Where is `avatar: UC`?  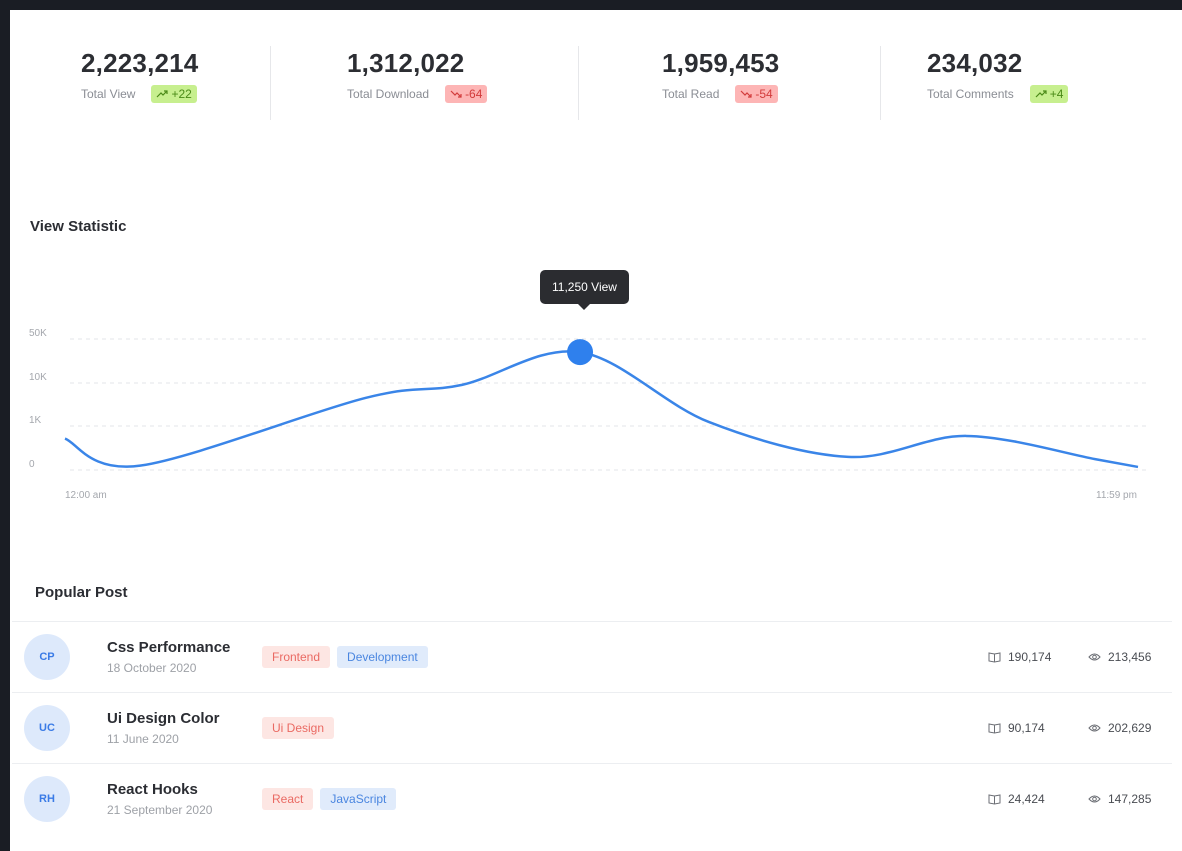 avatar: UC is located at coordinates (47, 728).